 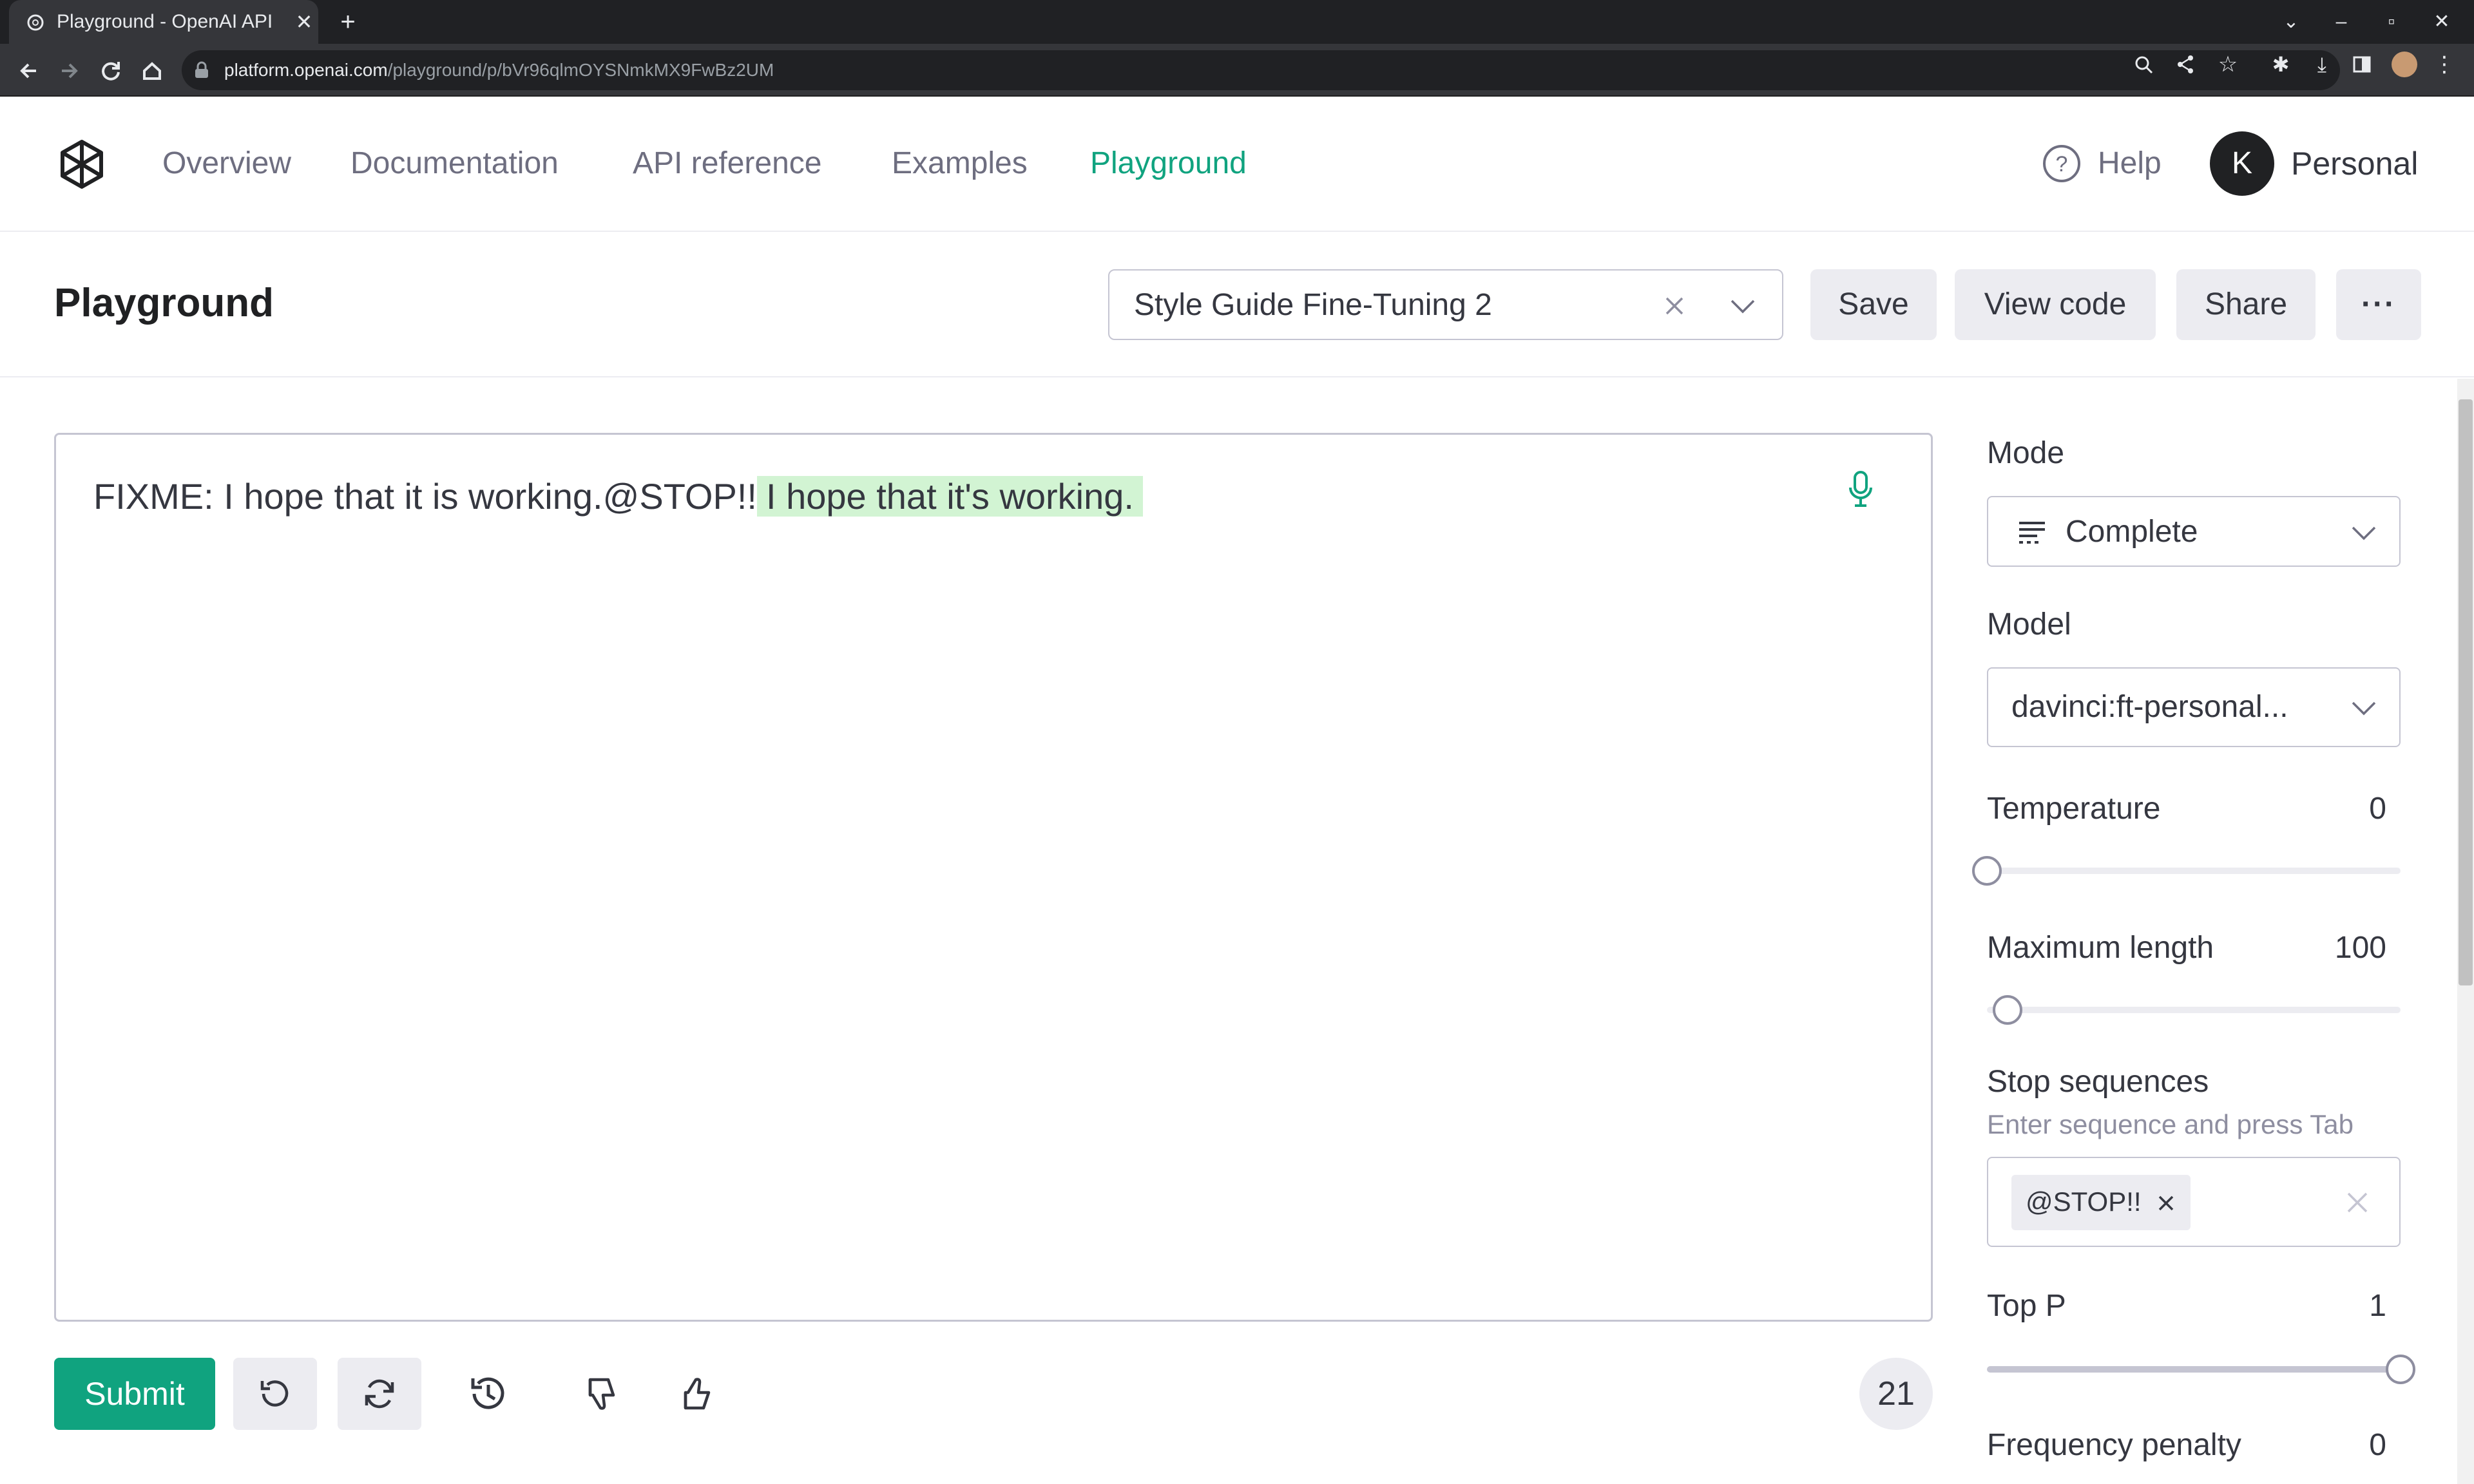 What do you see at coordinates (2194, 1202) in the screenshot?
I see `stop-sequences-input: @STOP!!` at bounding box center [2194, 1202].